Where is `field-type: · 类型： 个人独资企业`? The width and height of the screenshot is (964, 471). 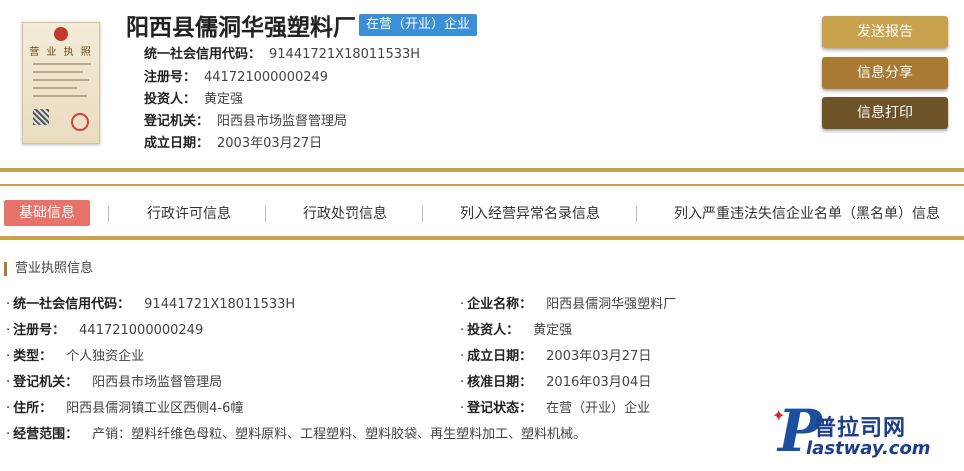 field-type: · 类型： 个人独资企业 is located at coordinates (75, 354).